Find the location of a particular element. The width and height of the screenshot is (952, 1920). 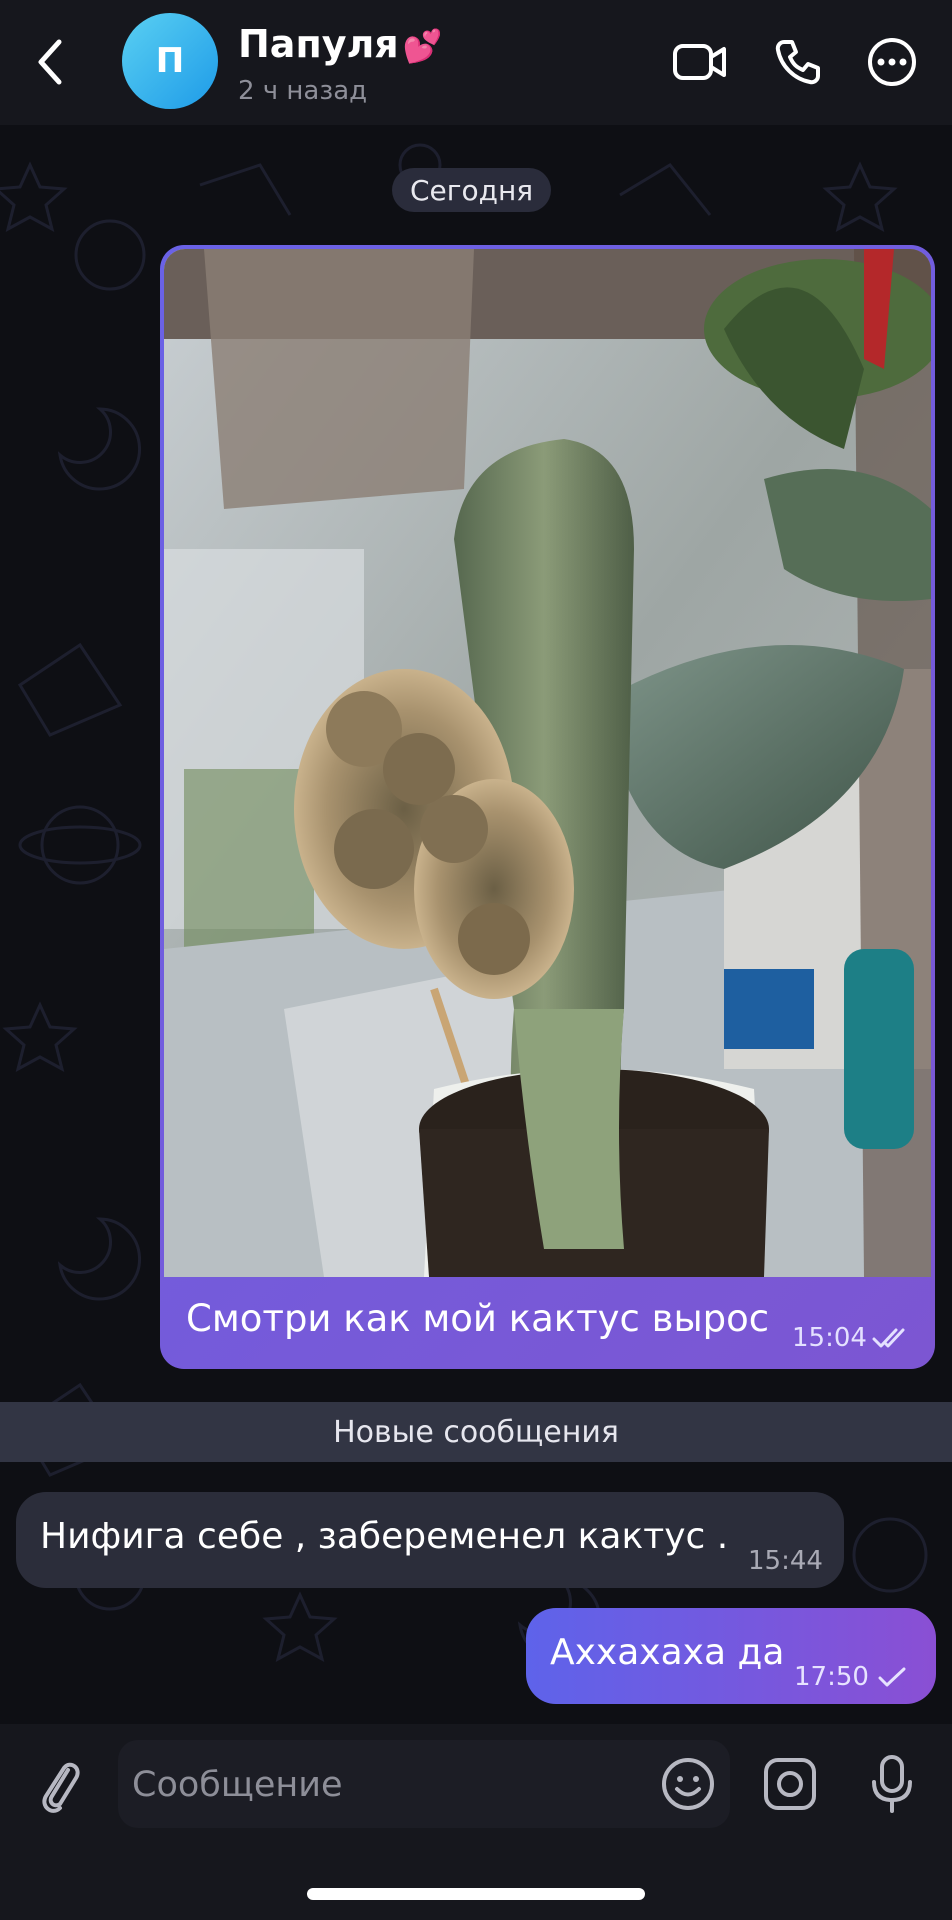

last-seen-status: 2 ч назад is located at coordinates (303, 91).